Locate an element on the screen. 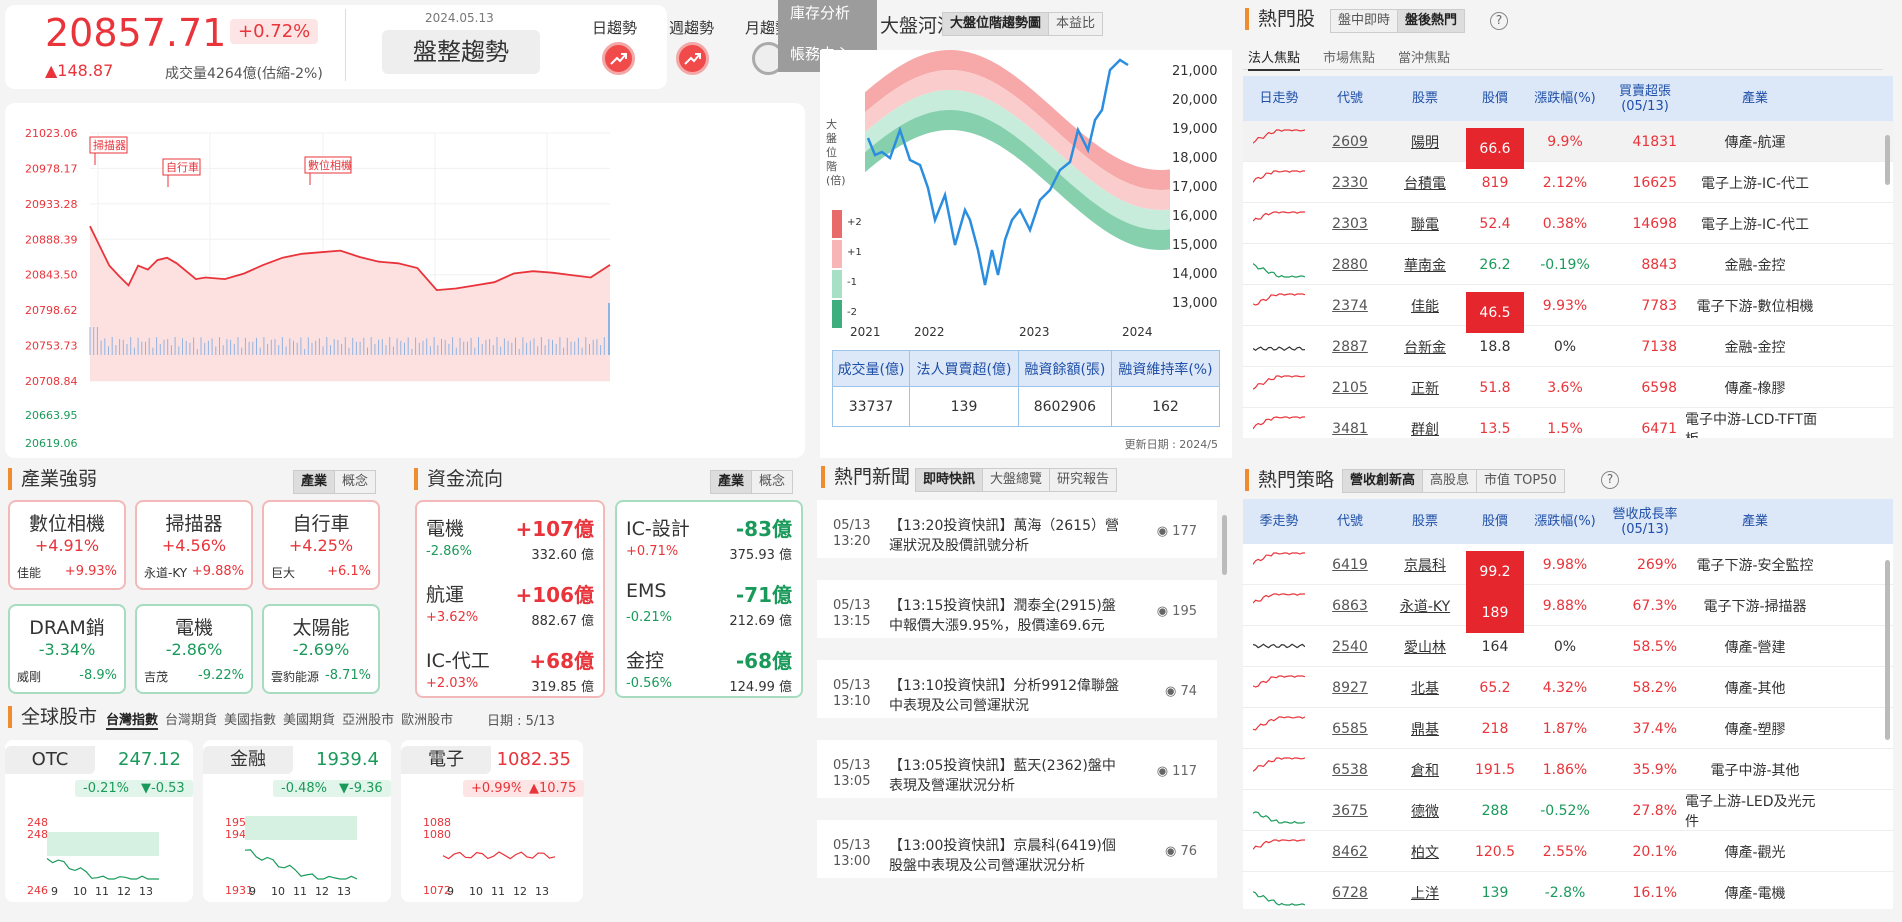 The height and width of the screenshot is (922, 1902). stock-code: 2609 is located at coordinates (1350, 141).